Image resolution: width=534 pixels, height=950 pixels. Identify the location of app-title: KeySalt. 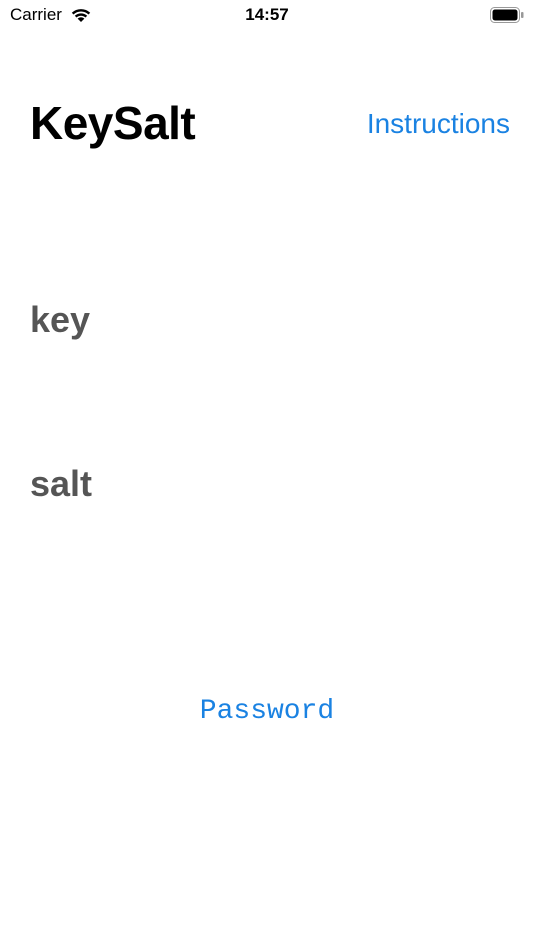
(113, 123).